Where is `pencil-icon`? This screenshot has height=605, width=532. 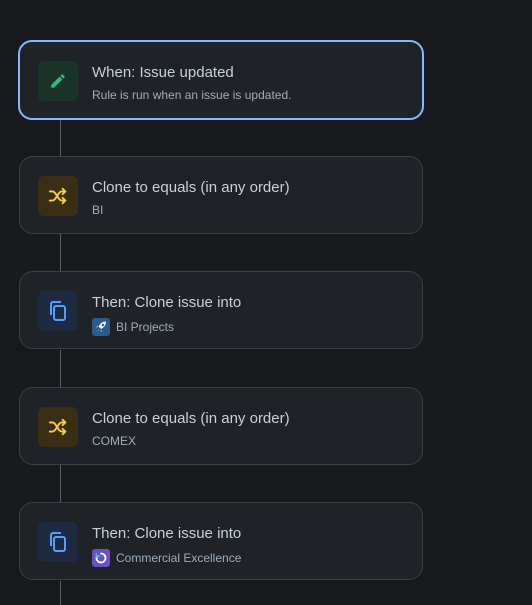 pencil-icon is located at coordinates (58, 81).